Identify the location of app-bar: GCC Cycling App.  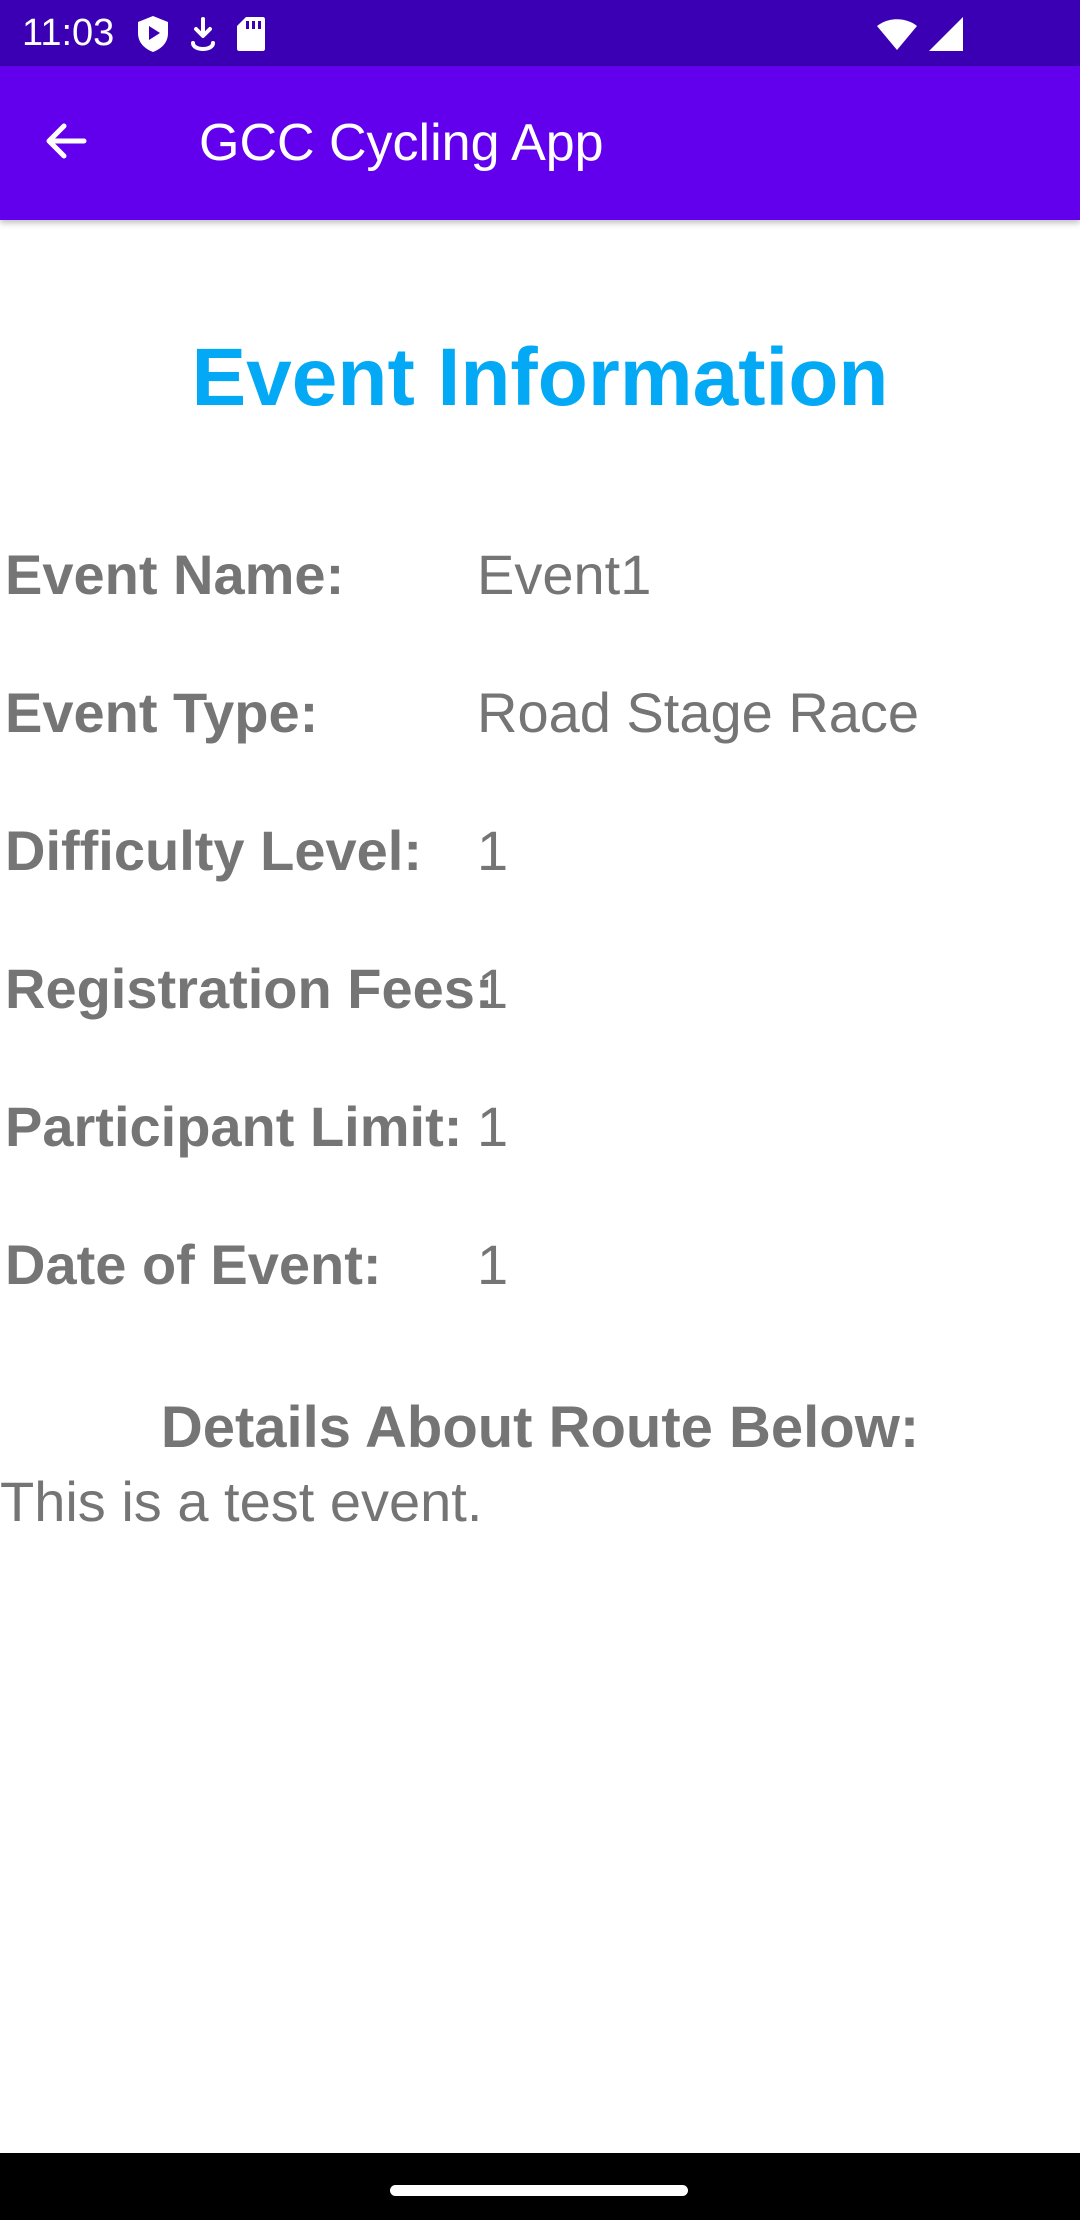
(540, 143).